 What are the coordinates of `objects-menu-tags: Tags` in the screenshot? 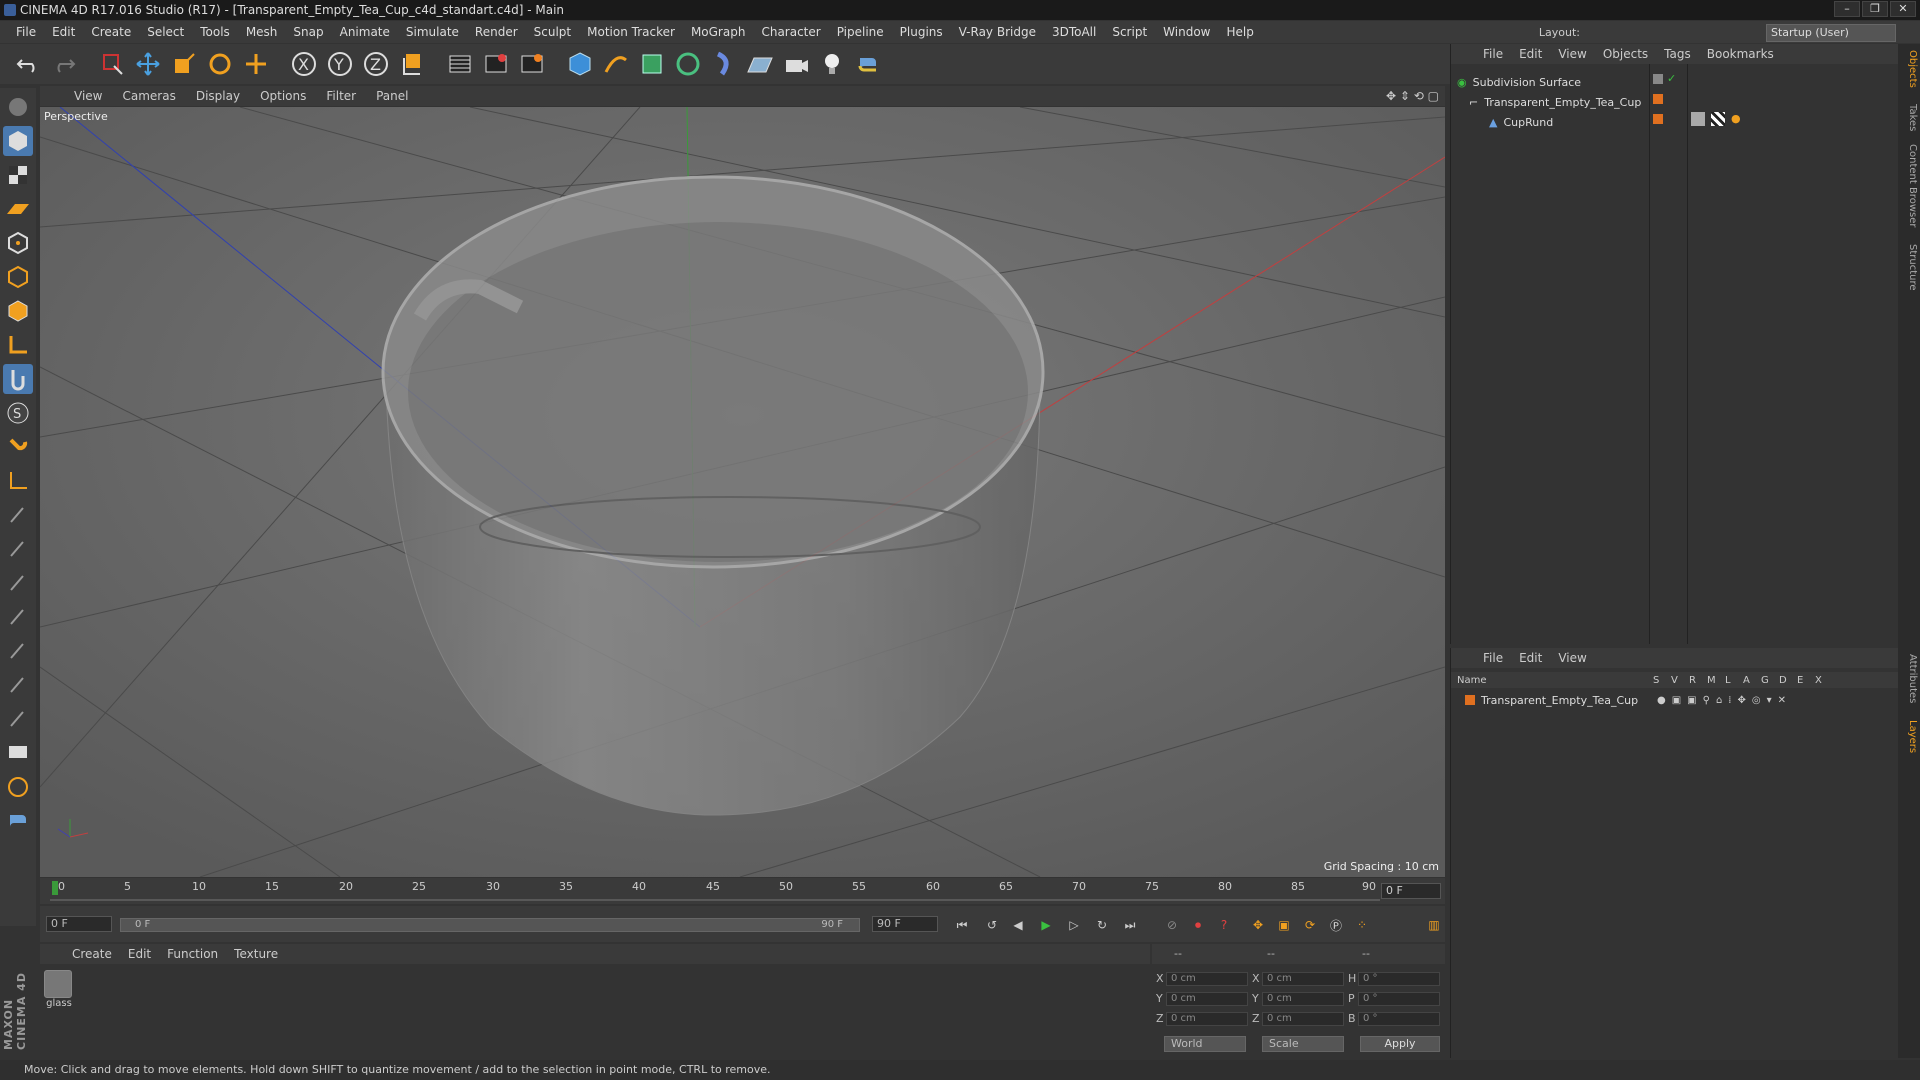 It's located at (1677, 54).